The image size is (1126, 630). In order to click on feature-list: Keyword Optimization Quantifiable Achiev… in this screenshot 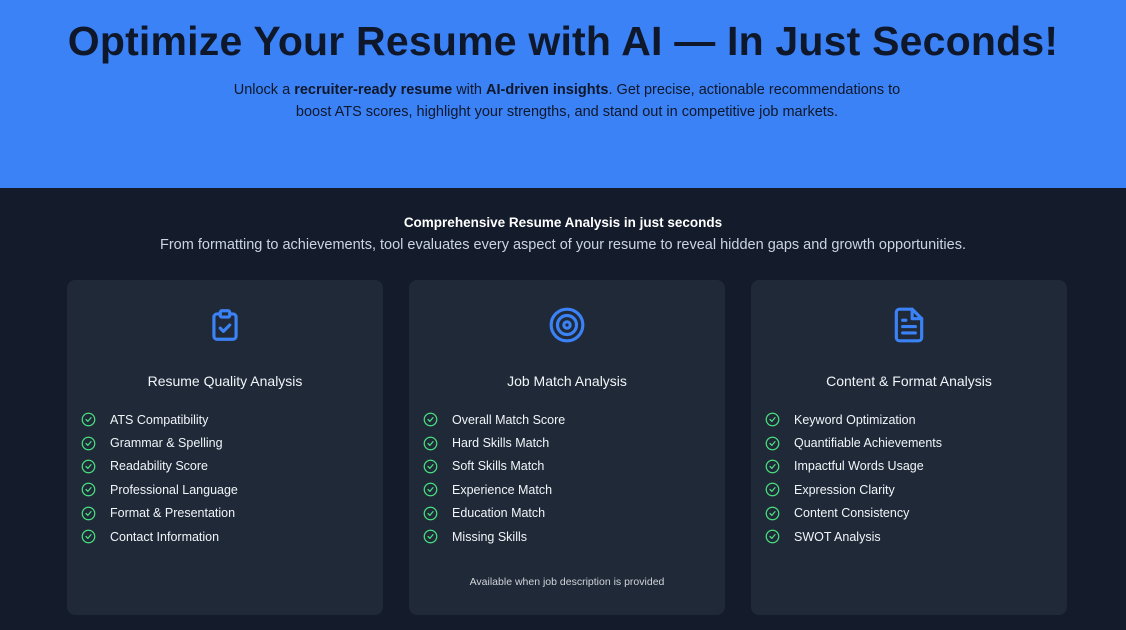, I will do `click(853, 478)`.